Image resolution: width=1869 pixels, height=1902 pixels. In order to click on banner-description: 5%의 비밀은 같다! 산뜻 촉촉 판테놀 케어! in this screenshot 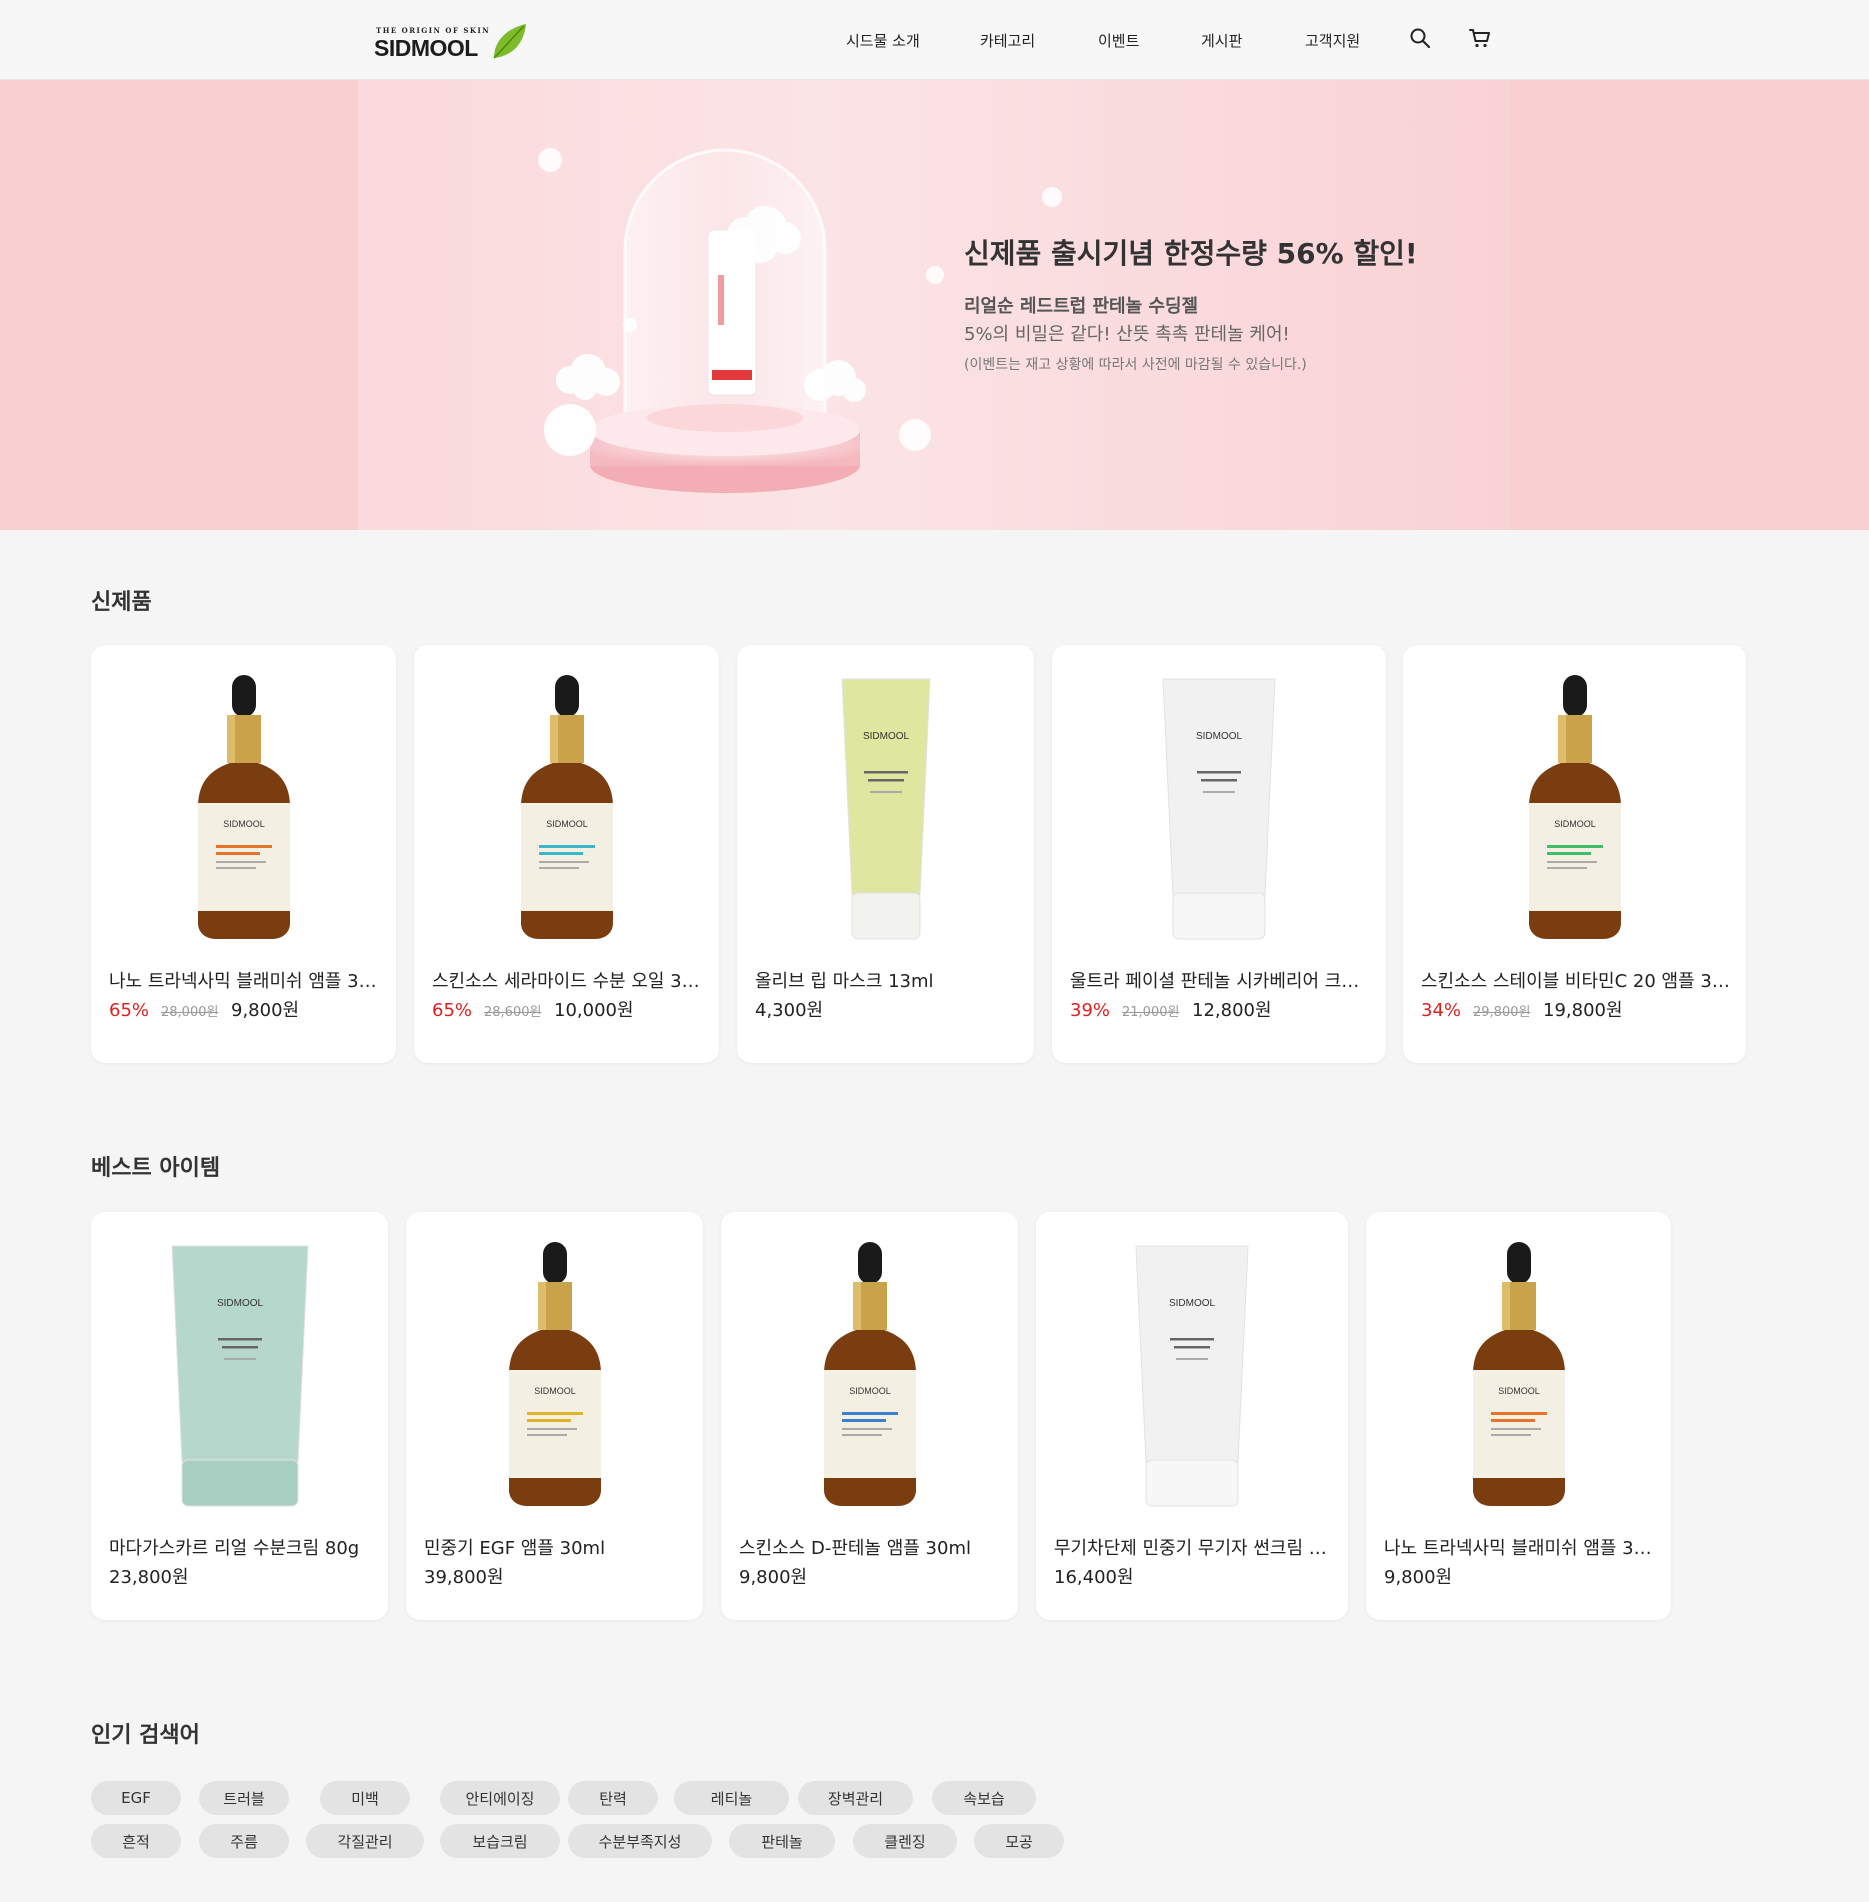, I will do `click(1127, 334)`.